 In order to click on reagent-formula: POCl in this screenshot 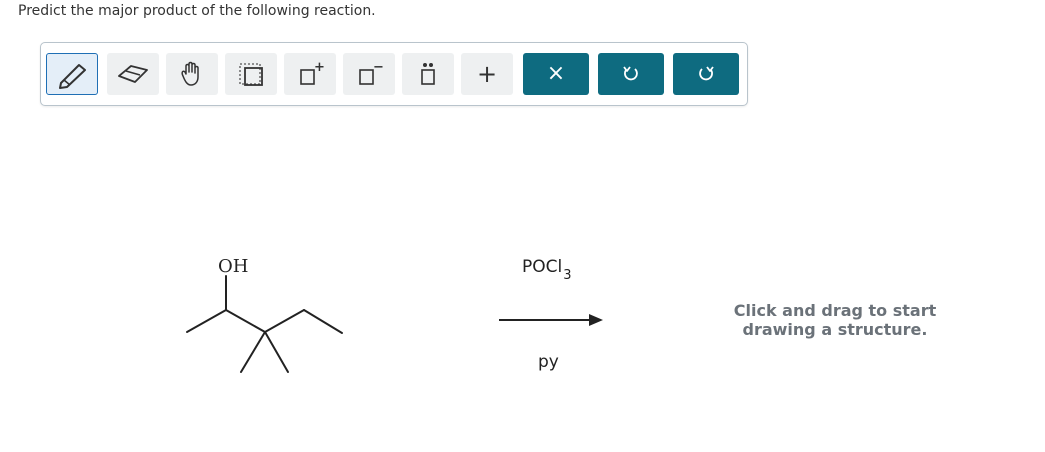, I will do `click(542, 267)`.